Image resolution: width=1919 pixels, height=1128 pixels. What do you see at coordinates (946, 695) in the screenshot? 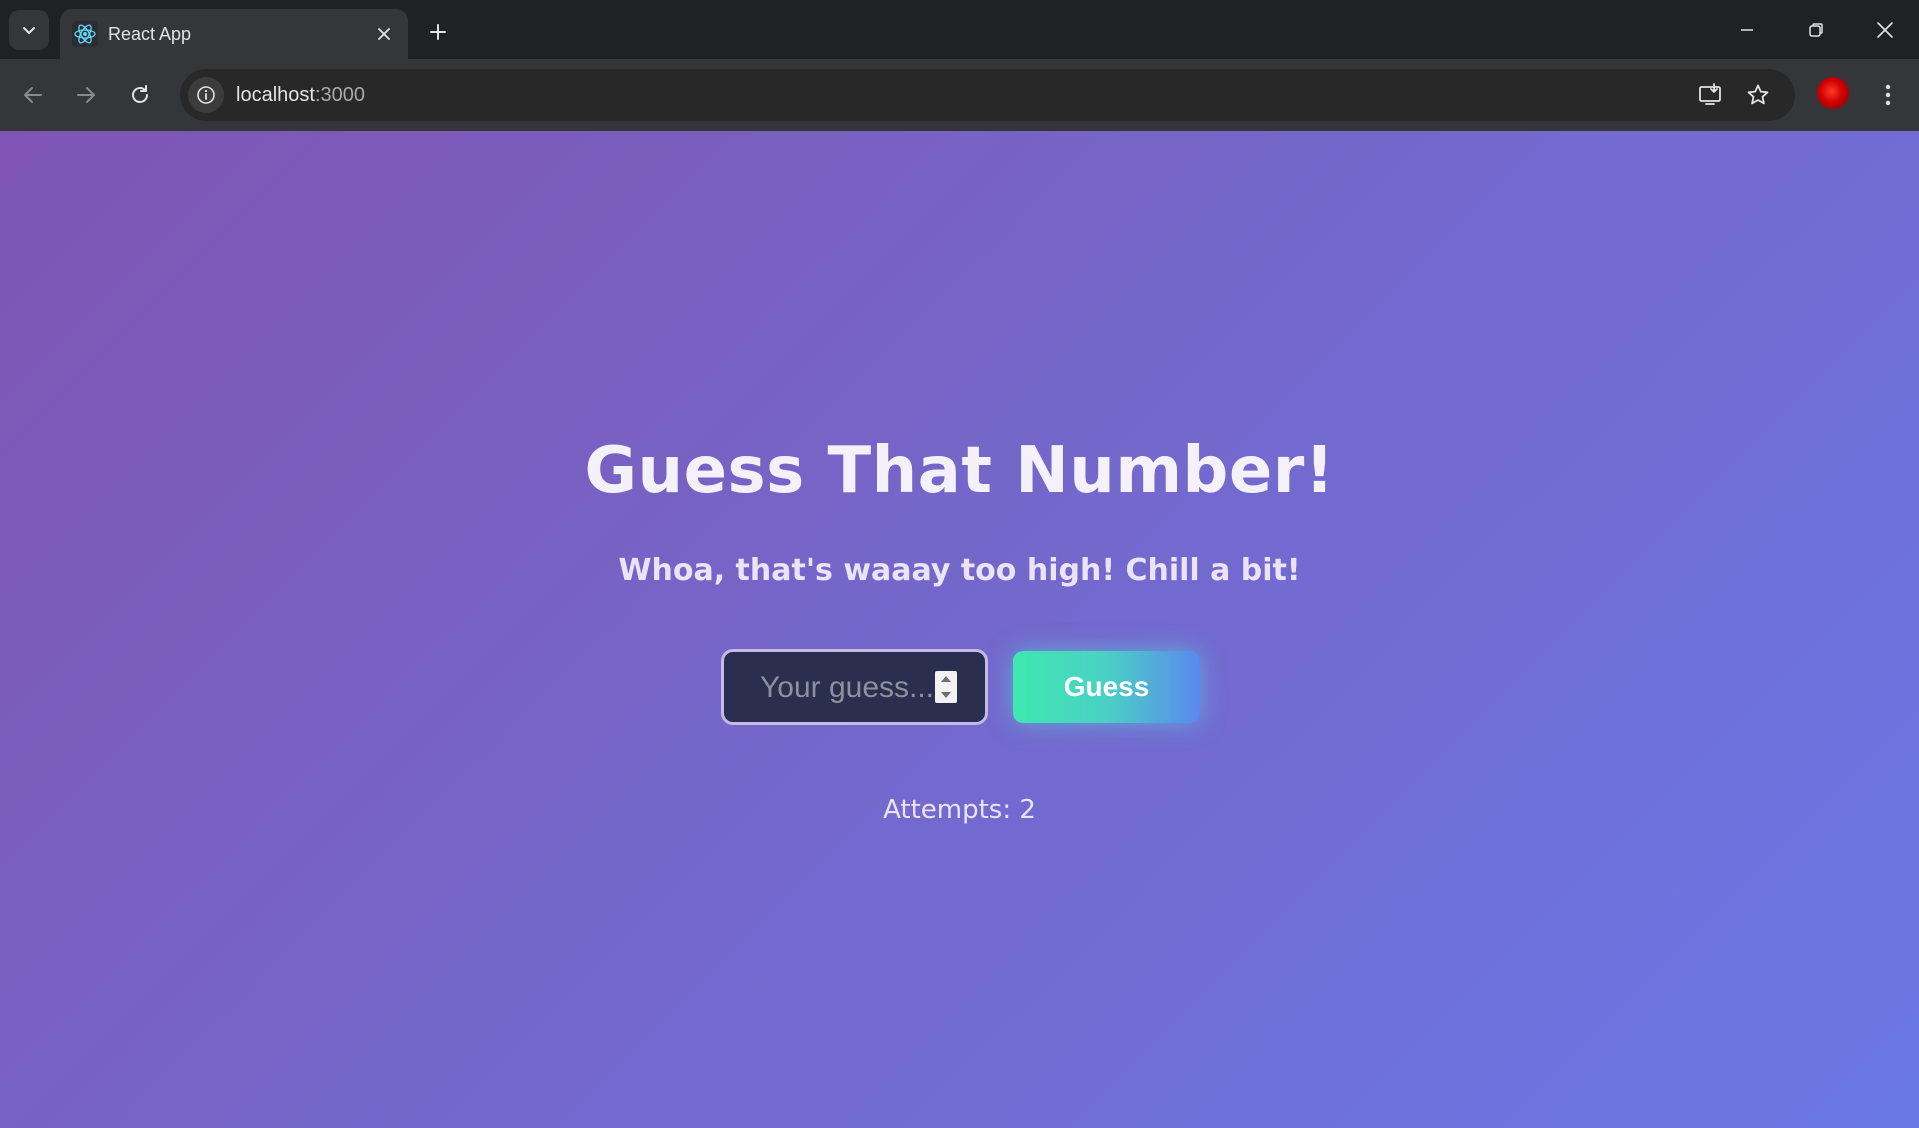
I see `spinner-down-icon` at bounding box center [946, 695].